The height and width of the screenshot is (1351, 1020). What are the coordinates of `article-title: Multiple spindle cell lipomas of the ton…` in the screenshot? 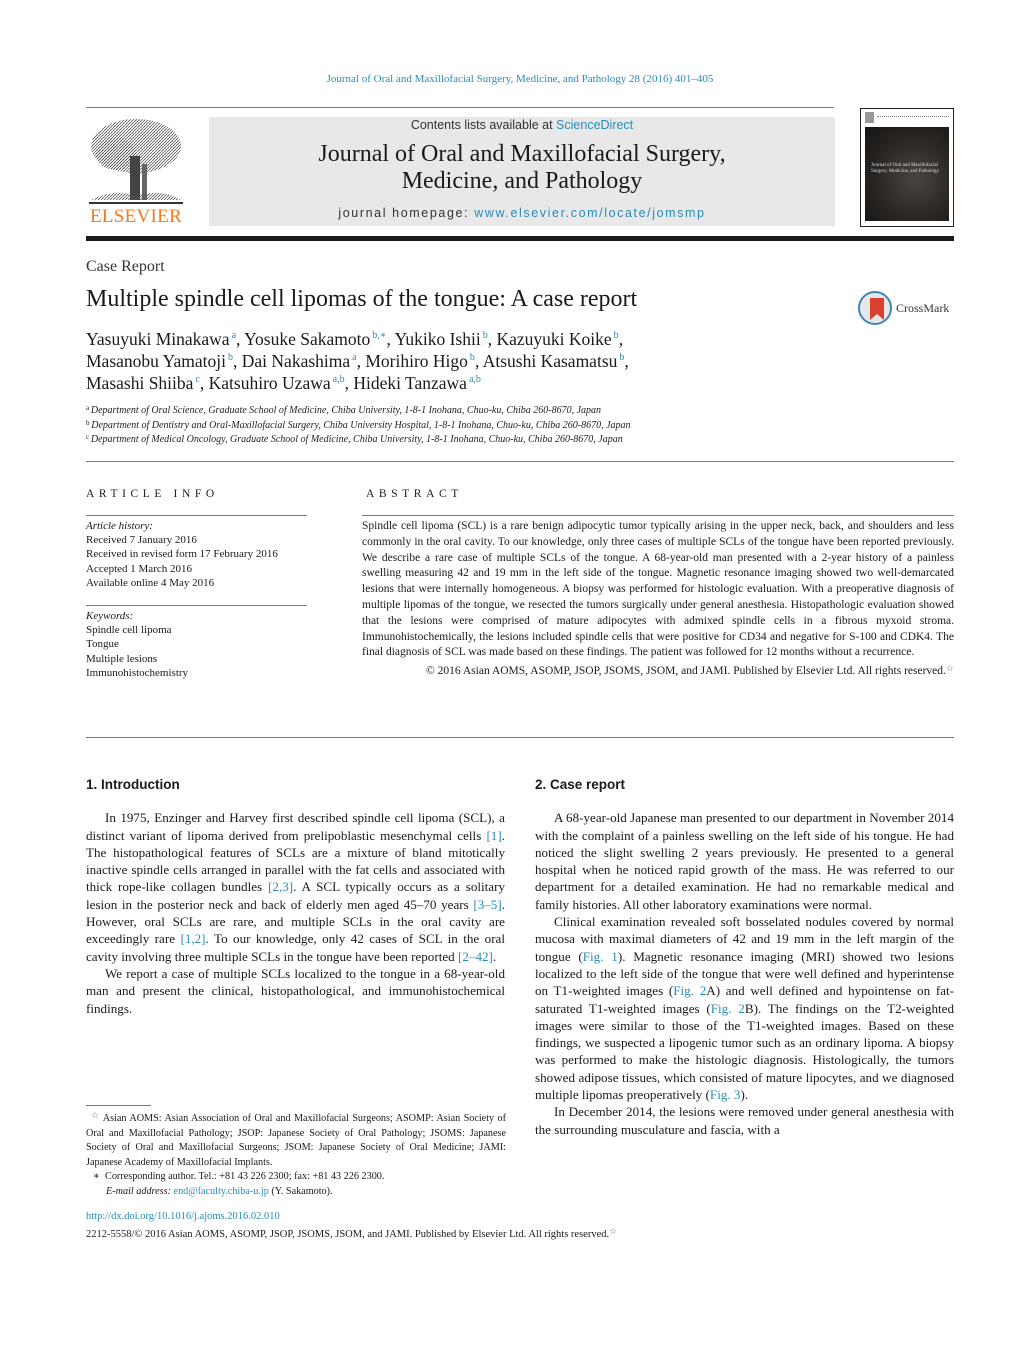 It's located at (362, 299).